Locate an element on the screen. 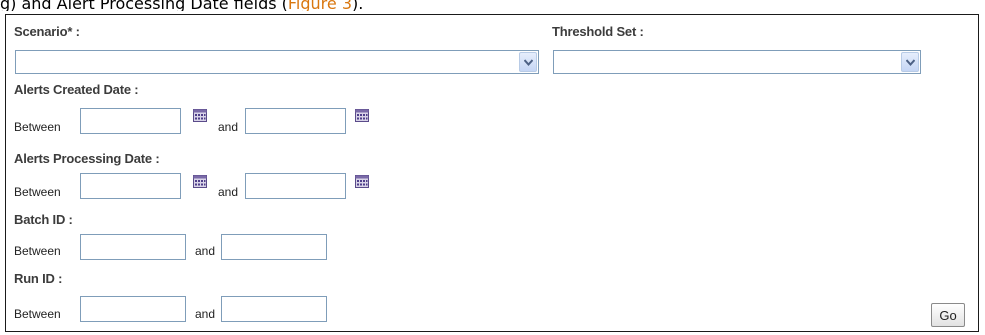 This screenshot has height=335, width=985. batch-id-between-label: Between is located at coordinates (37, 251).